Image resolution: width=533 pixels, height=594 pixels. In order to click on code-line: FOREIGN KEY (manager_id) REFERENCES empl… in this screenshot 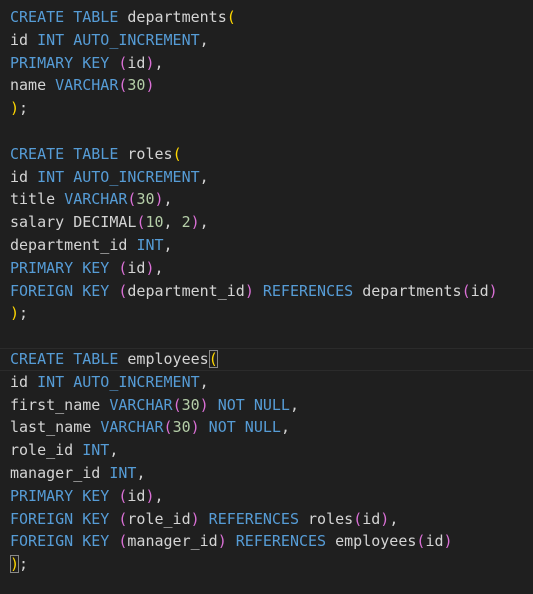, I will do `click(266, 541)`.